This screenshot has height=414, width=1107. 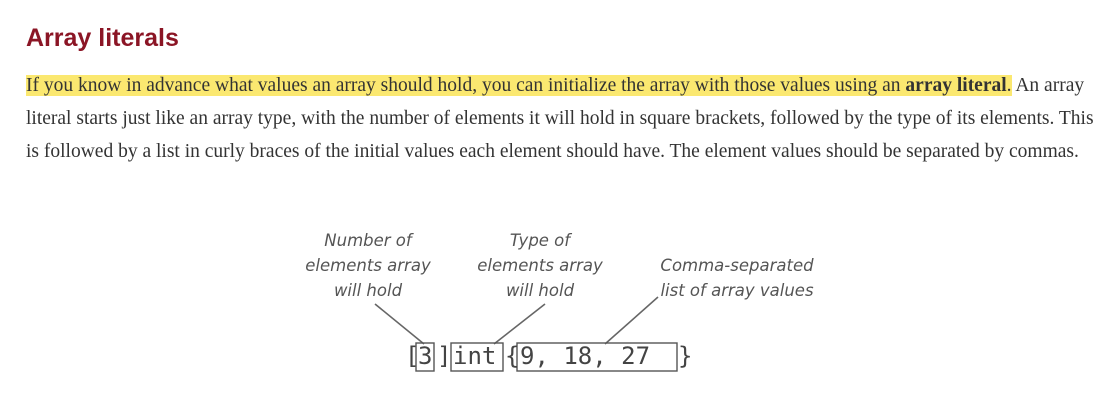 I want to click on pointer-count, so click(x=399, y=324).